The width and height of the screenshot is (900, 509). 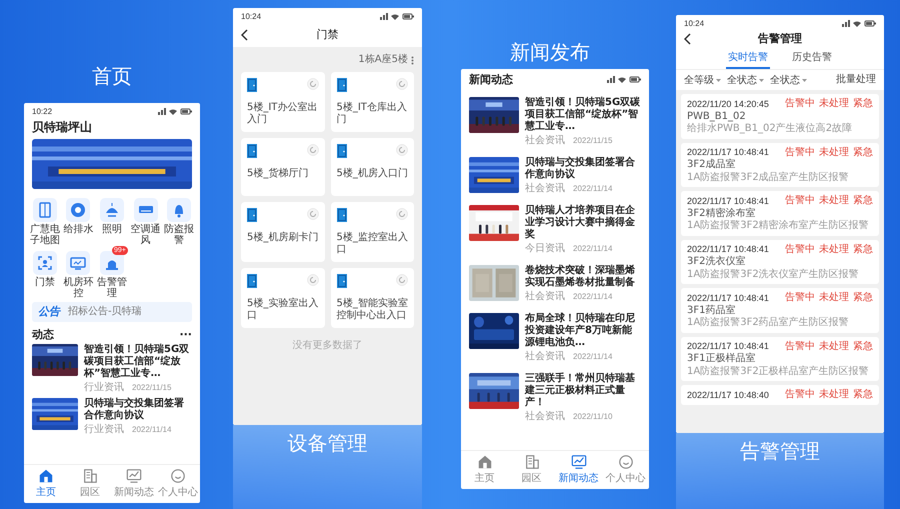 I want to click on alarm-time: 2022/11/17 10:48:40, so click(x=728, y=395).